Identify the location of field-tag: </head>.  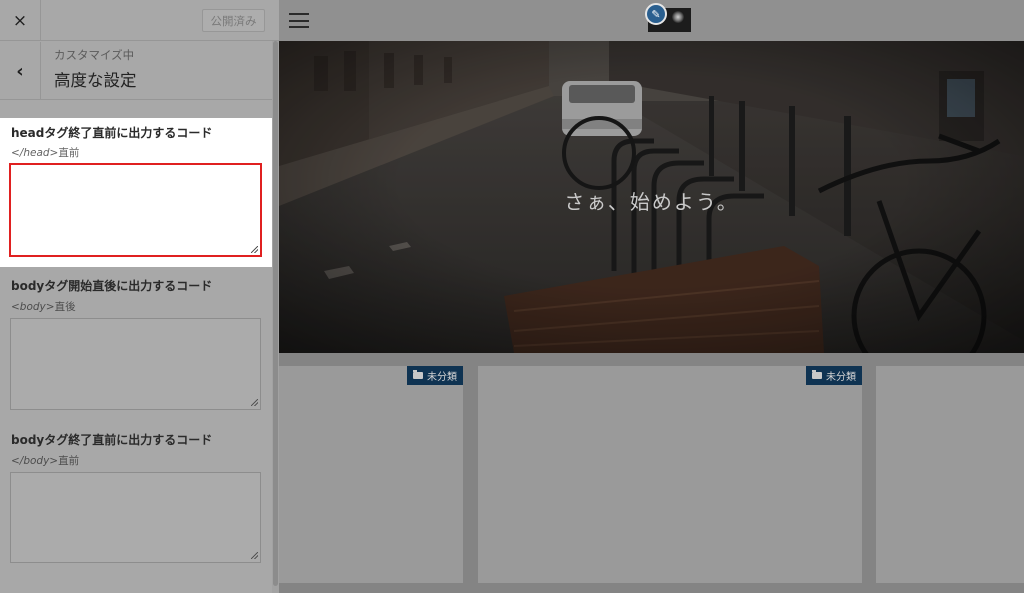
(35, 153).